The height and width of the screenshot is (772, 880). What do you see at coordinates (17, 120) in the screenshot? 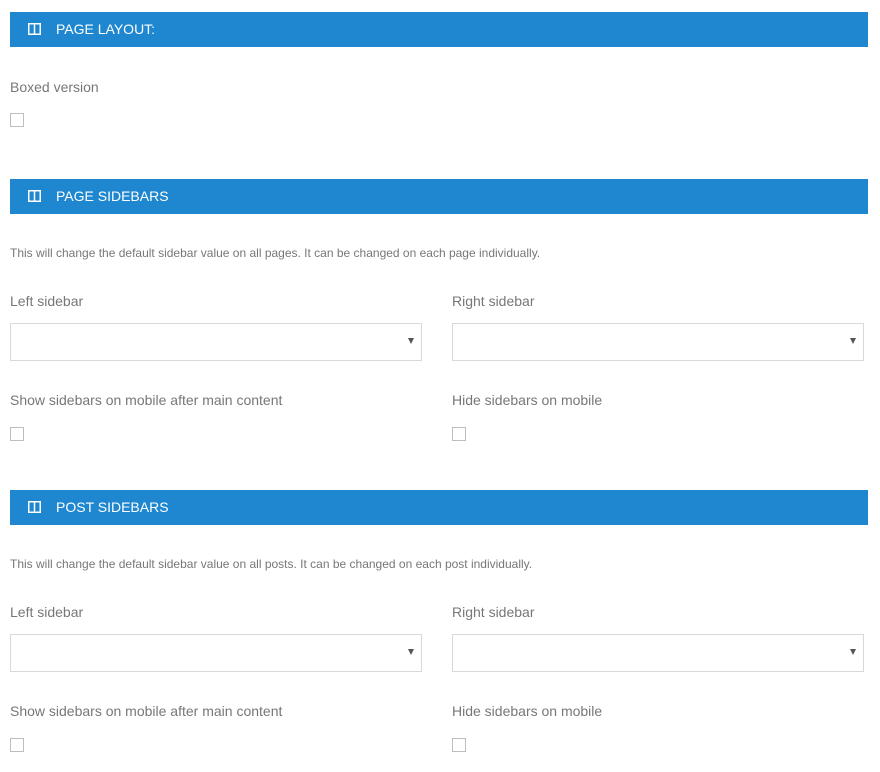
I see `boxed-version-checkbox` at bounding box center [17, 120].